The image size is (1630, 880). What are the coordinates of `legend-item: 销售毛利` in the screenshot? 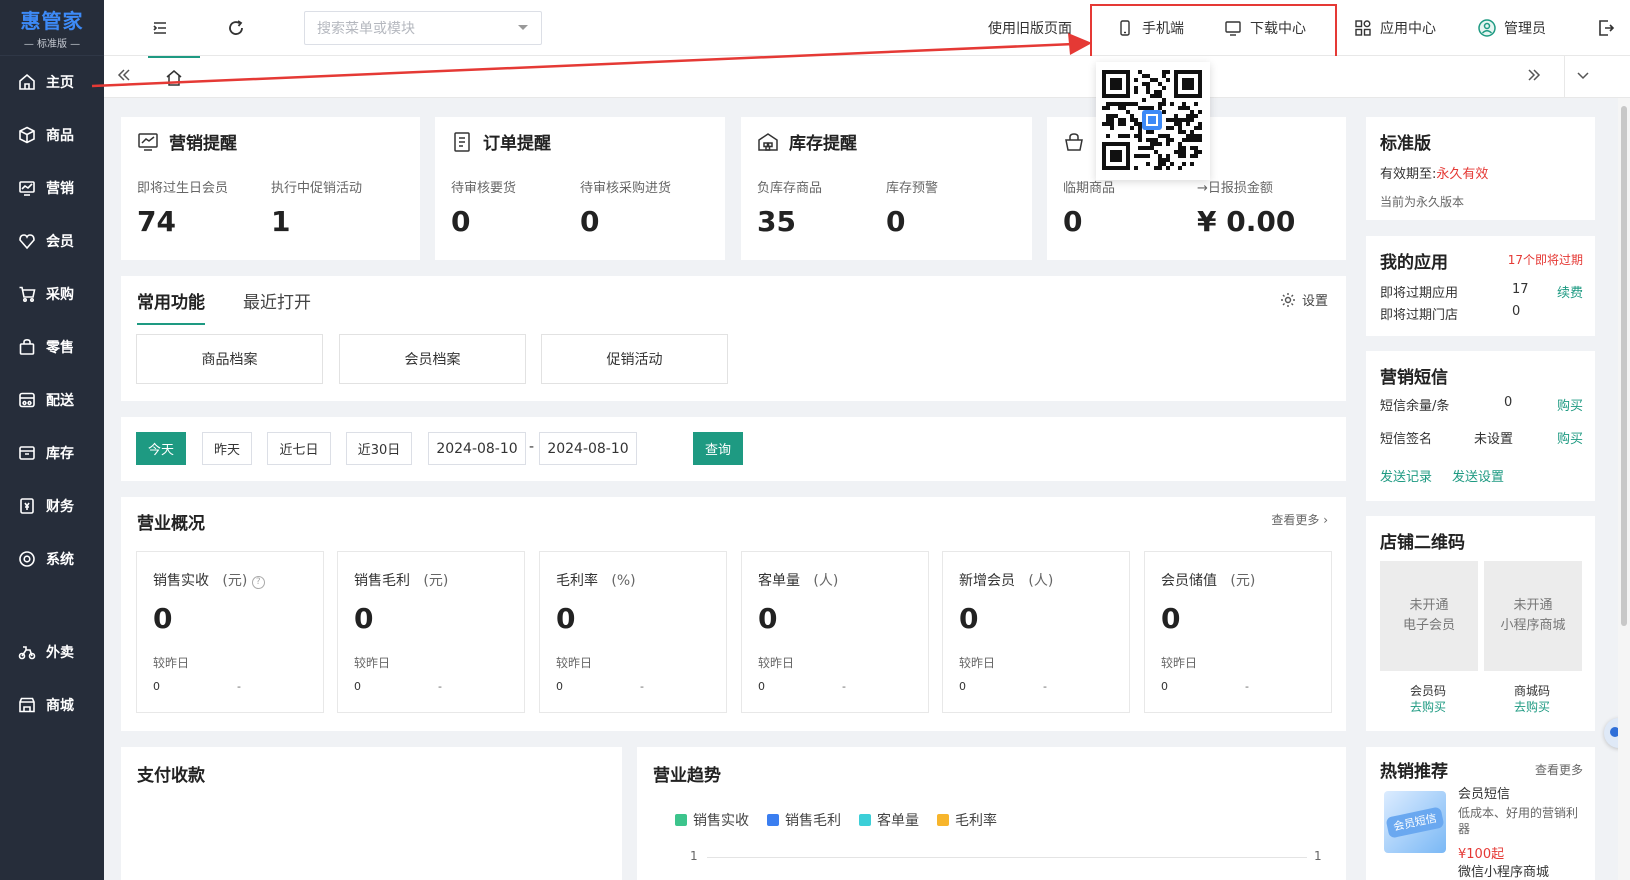 It's located at (804, 820).